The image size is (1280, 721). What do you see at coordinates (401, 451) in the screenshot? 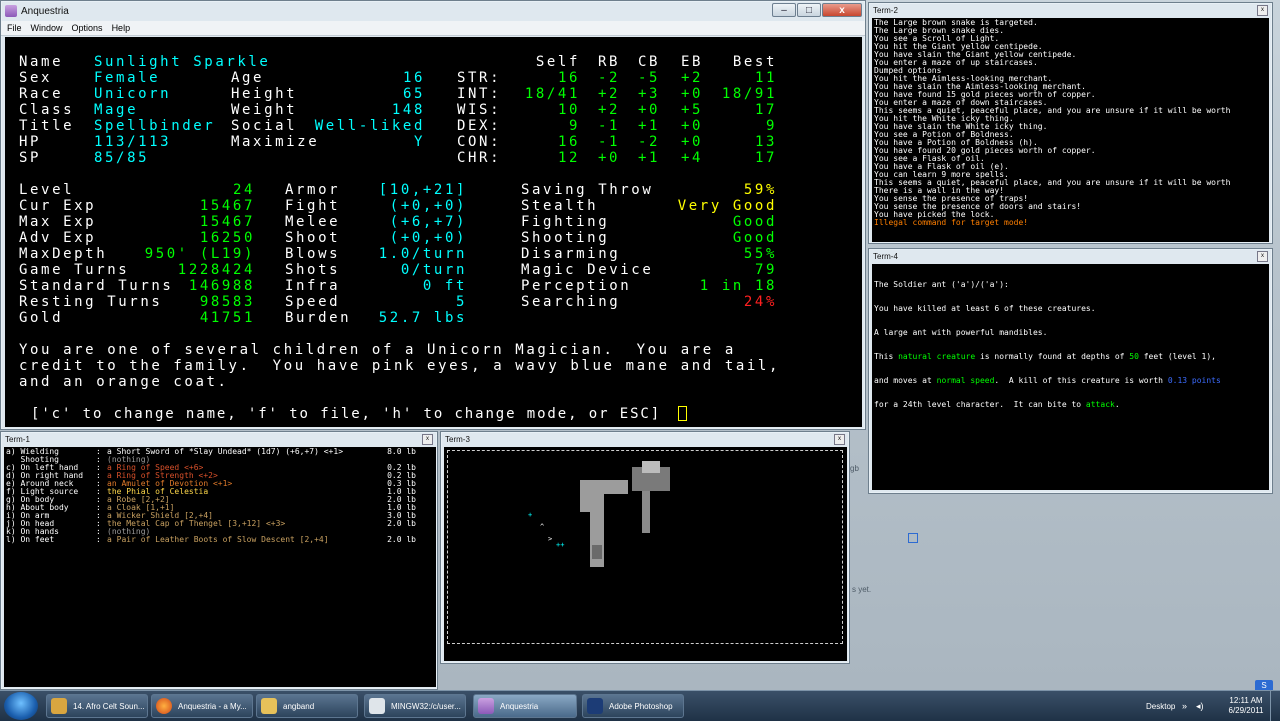
I see `equipment-weight: 8.0 lb` at bounding box center [401, 451].